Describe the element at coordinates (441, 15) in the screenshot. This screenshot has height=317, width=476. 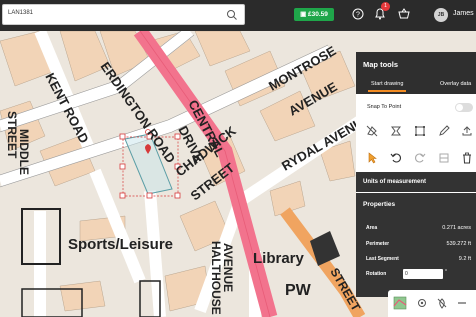
I see `avatar: JB` at that location.